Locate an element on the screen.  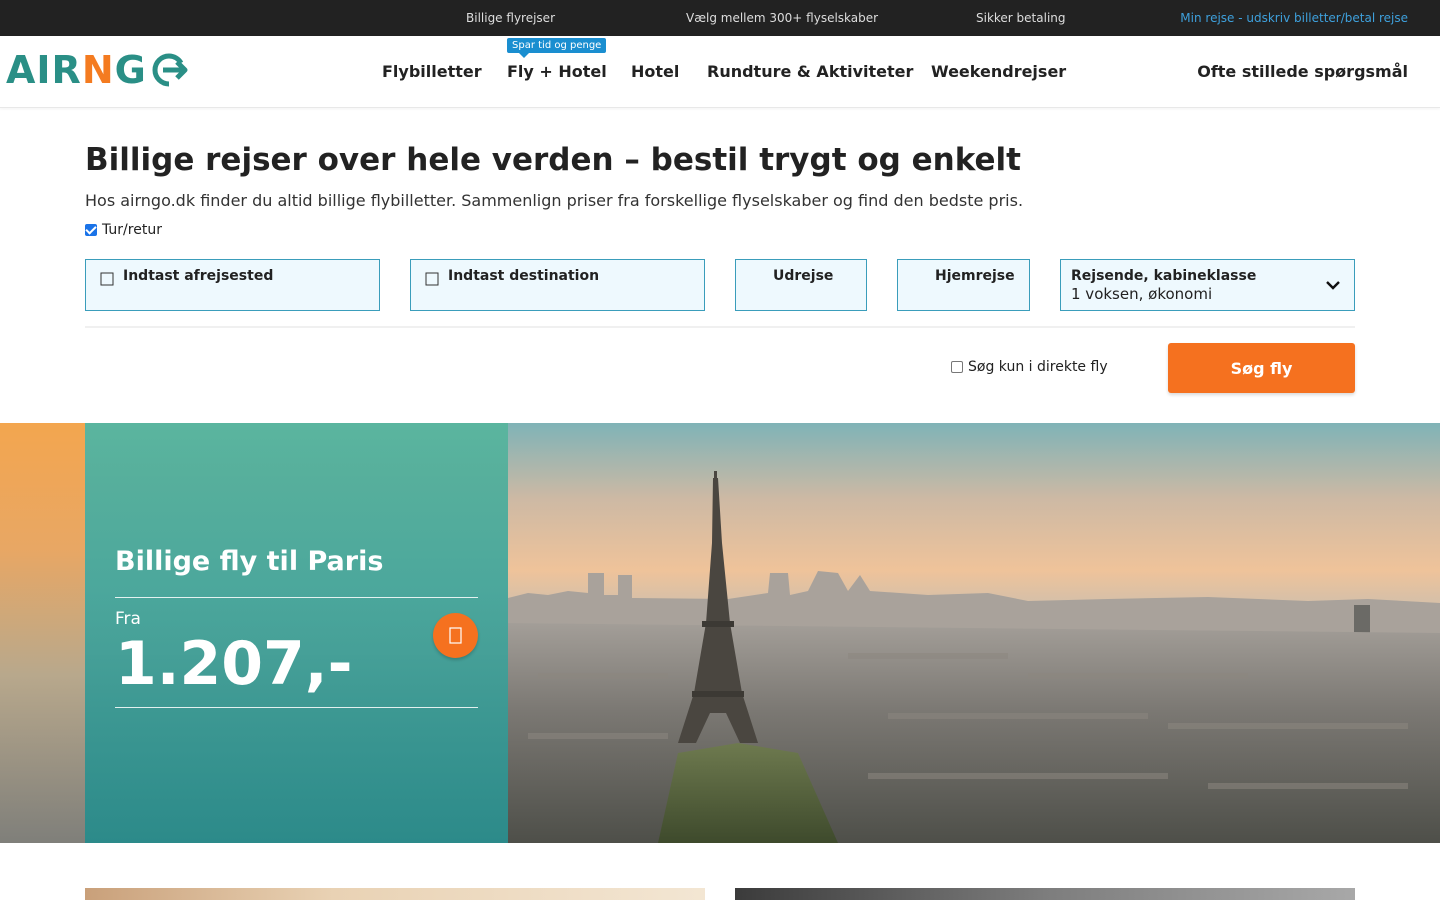
nav-flights: Flybilletter is located at coordinates (432, 71).